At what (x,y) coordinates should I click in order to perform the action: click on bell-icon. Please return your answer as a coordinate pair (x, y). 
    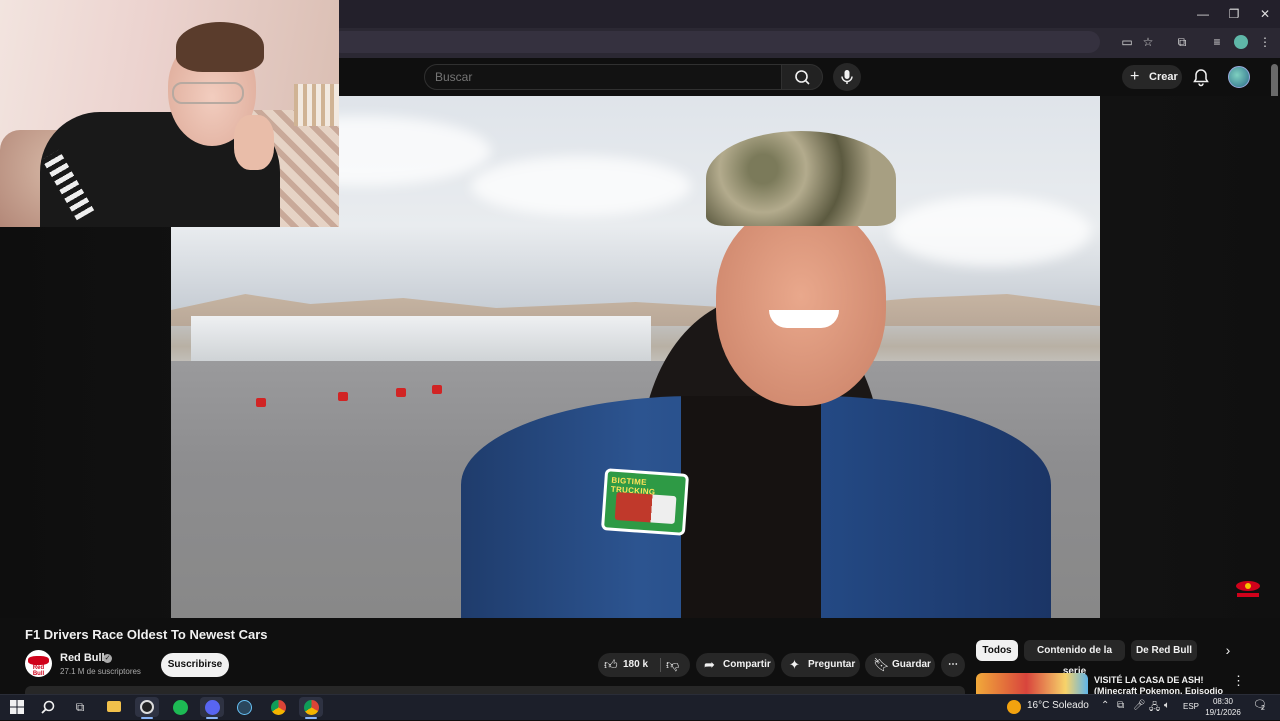
    Looking at the image, I should click on (1201, 78).